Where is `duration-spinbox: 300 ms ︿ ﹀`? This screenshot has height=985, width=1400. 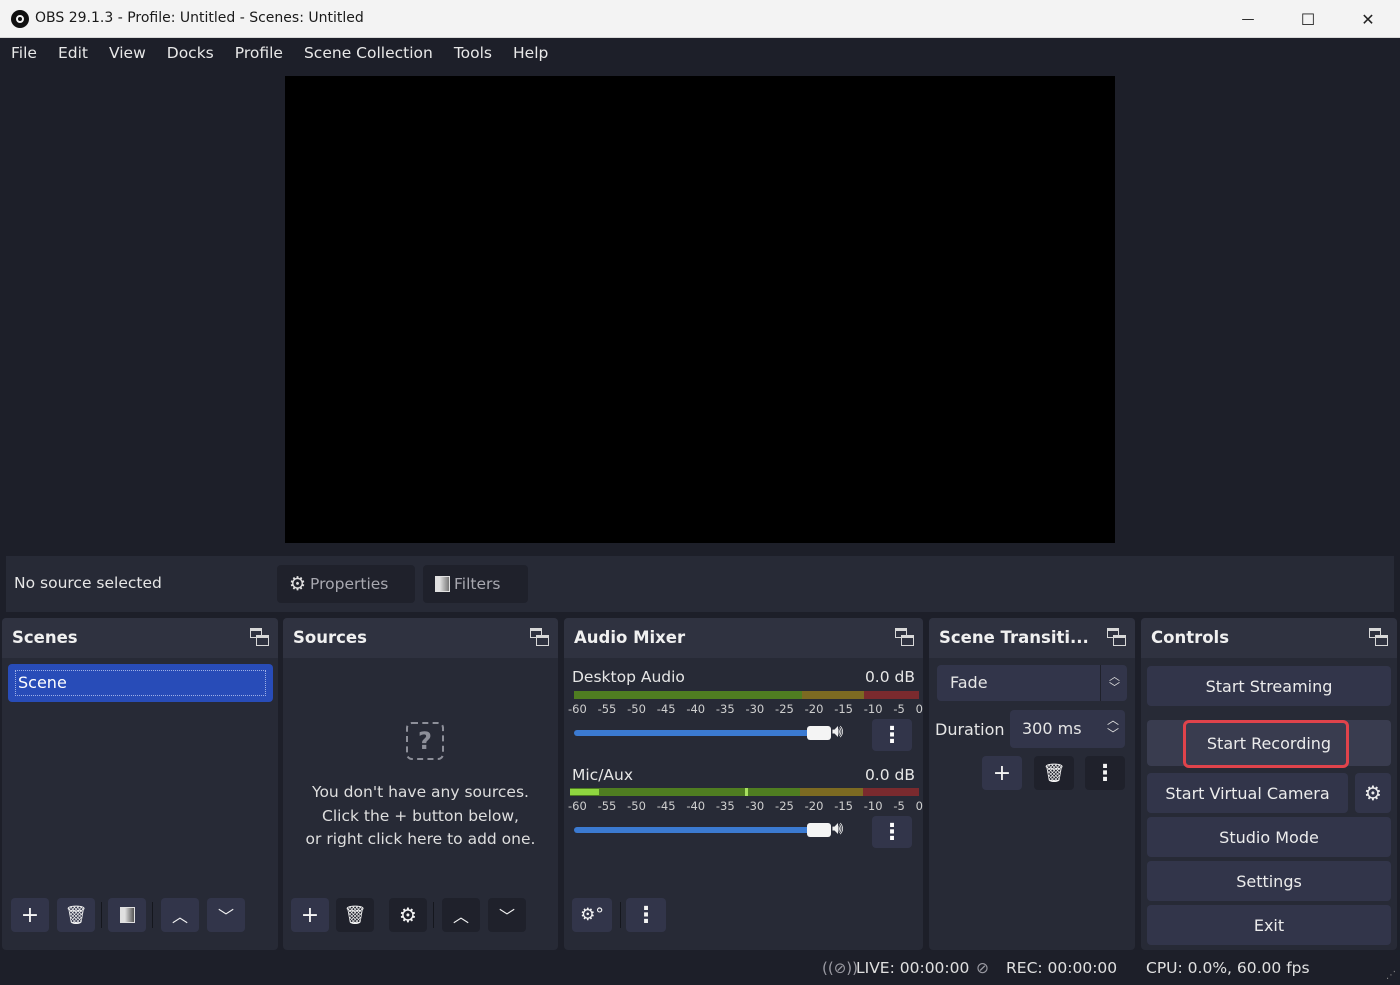
duration-spinbox: 300 ms ︿ ﹀ is located at coordinates (1067, 729).